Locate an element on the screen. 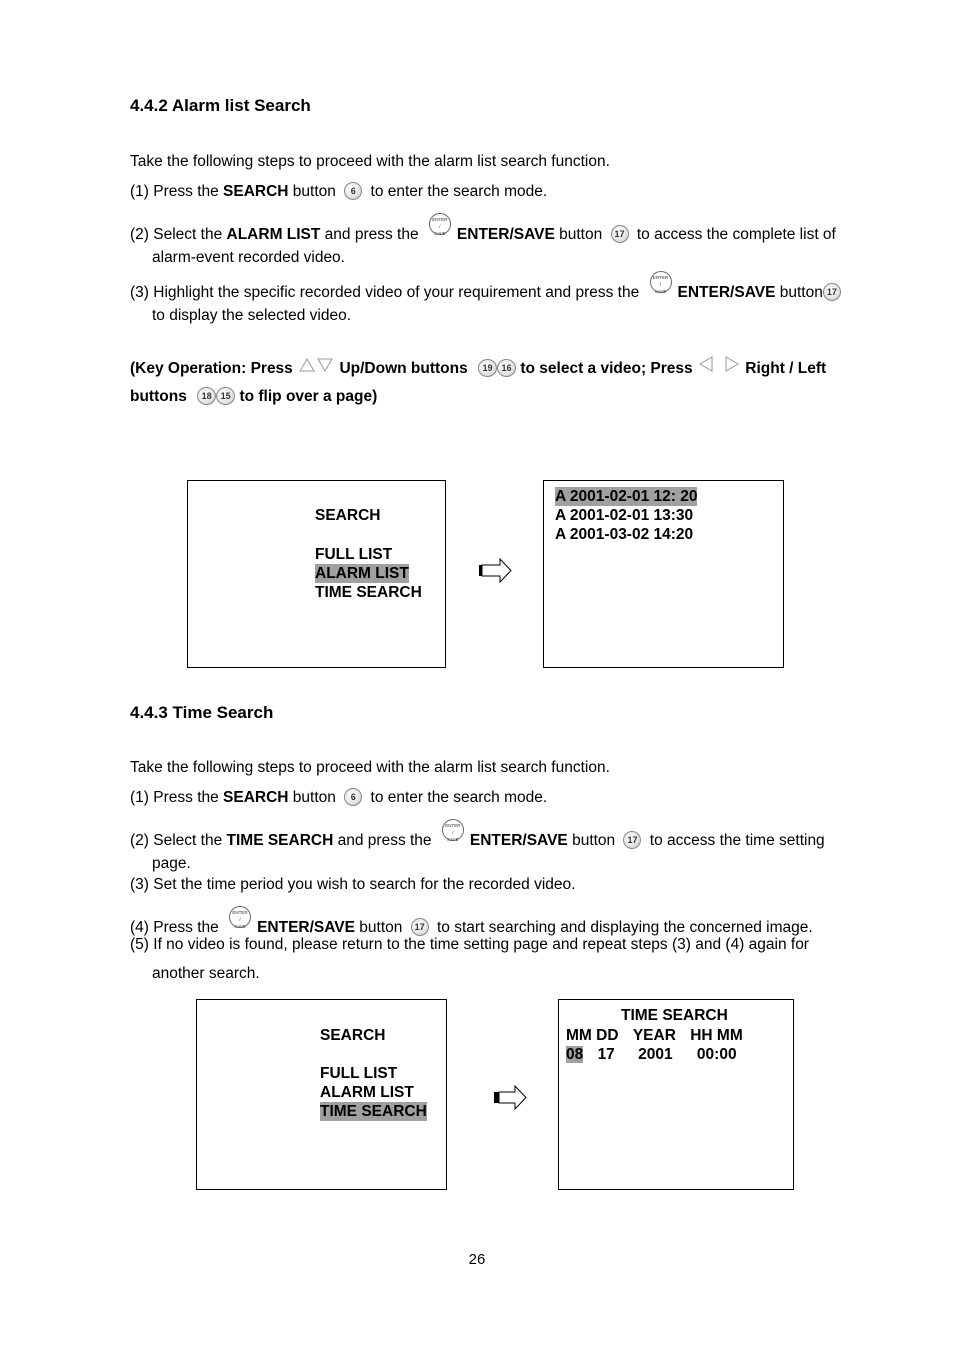 The width and height of the screenshot is (954, 1351). alarm-list-label: ALARM LIST is located at coordinates (273, 234).